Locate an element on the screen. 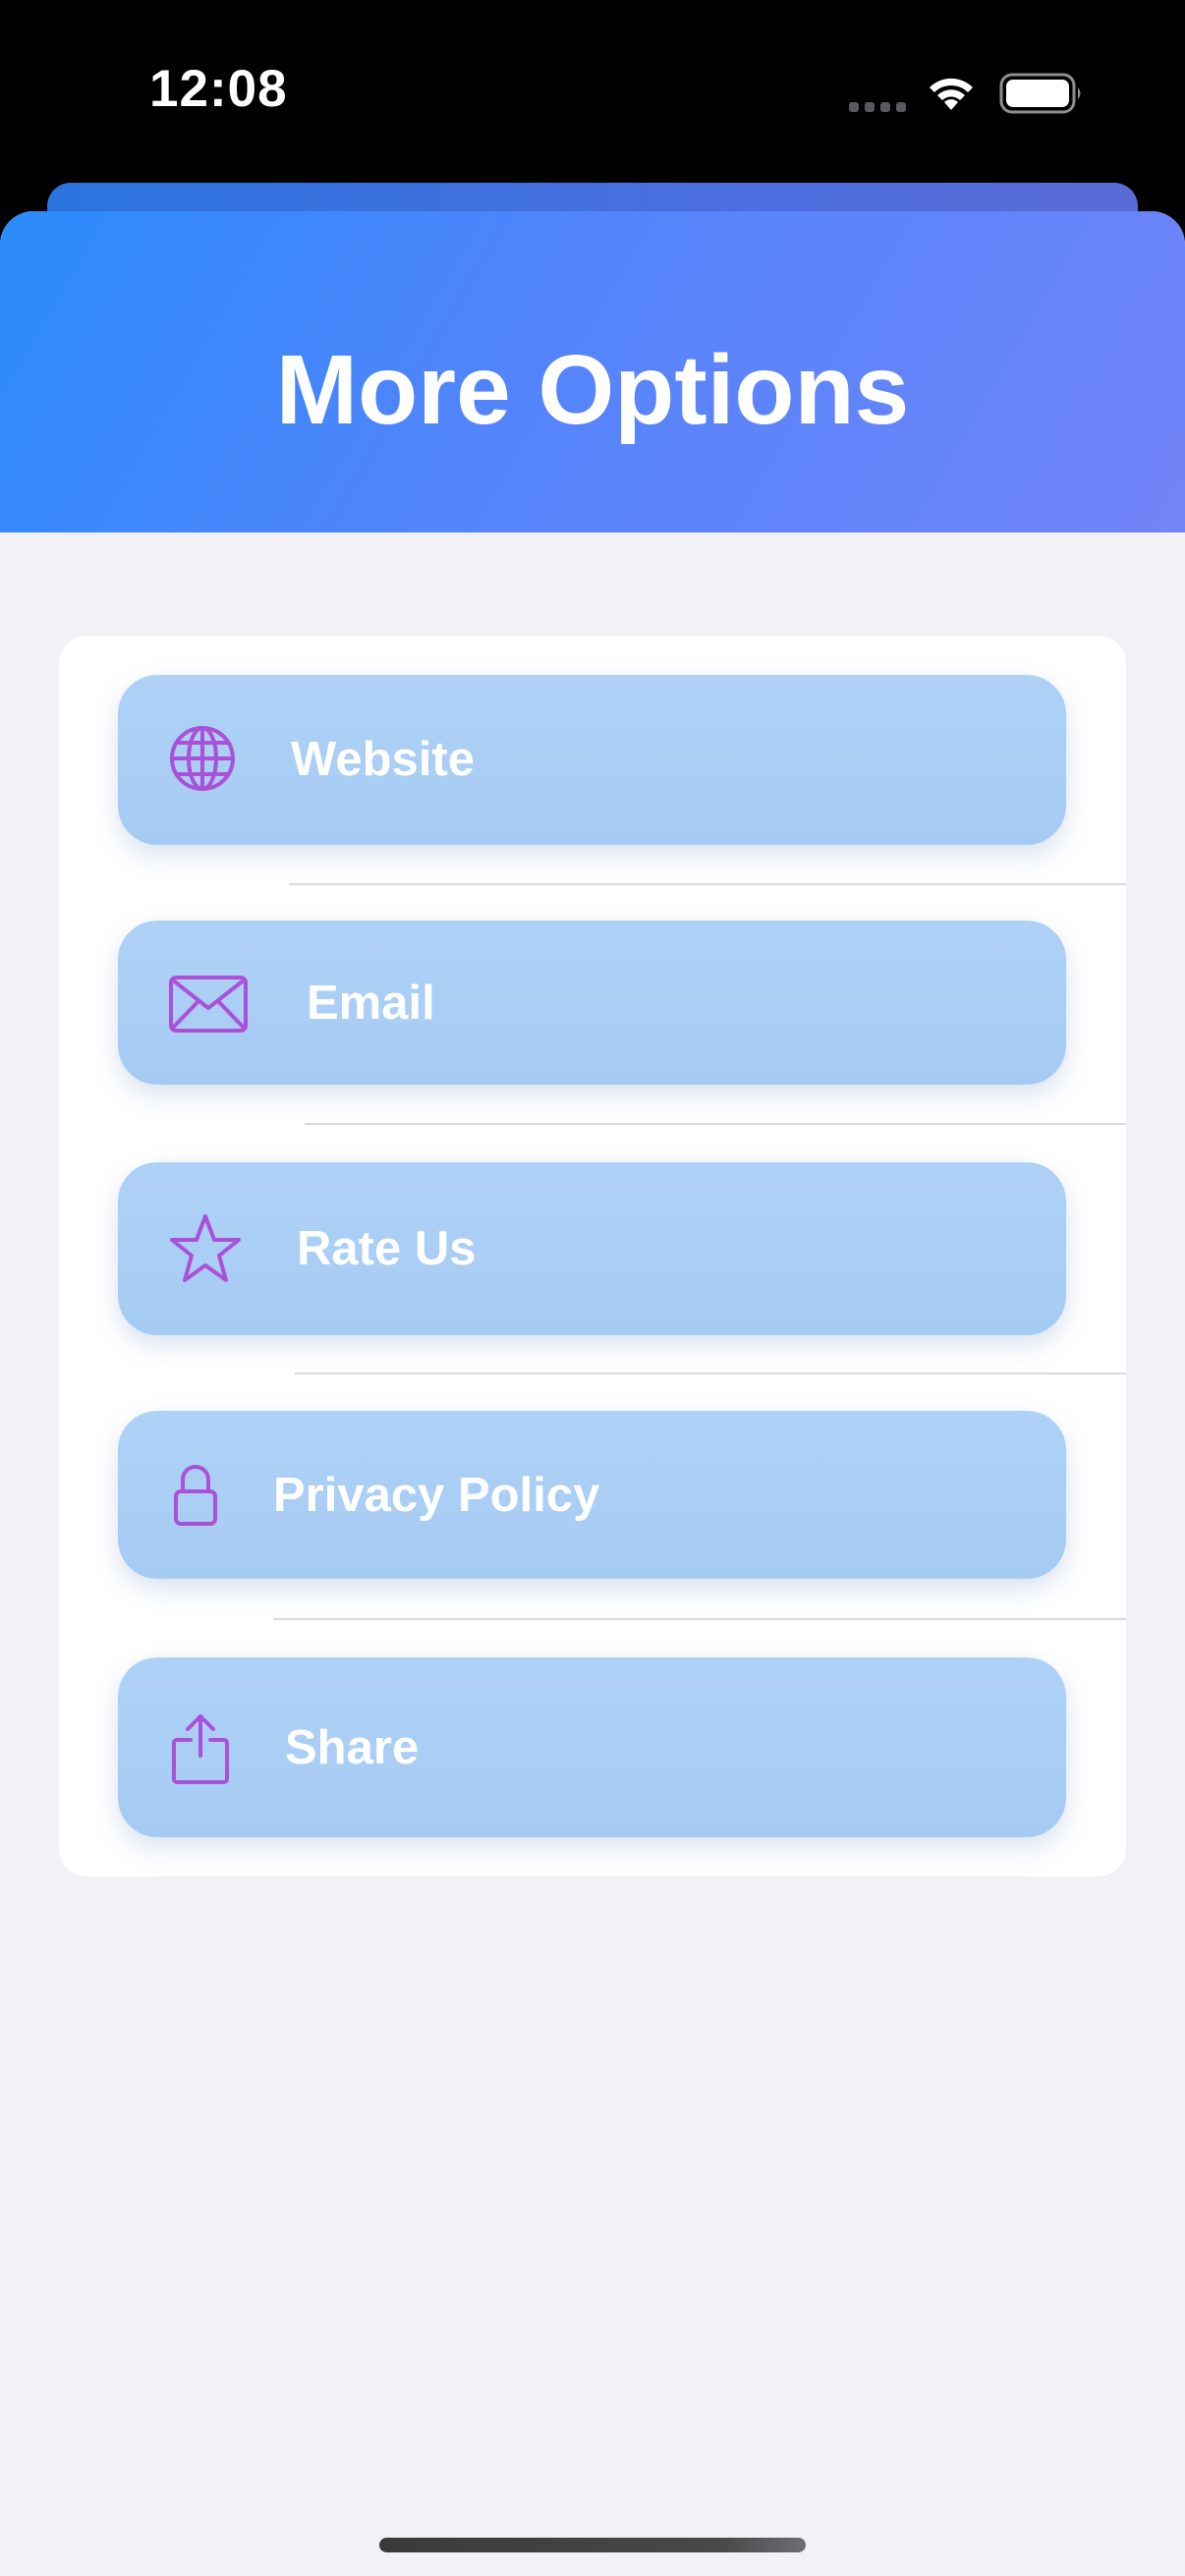 The width and height of the screenshot is (1185, 2576). page-title: More Options is located at coordinates (592, 390).